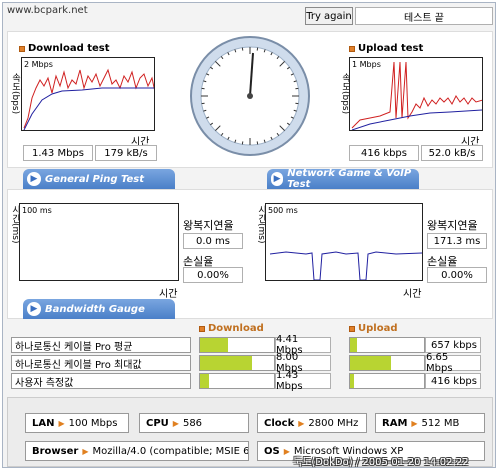 The height and width of the screenshot is (470, 500). Describe the element at coordinates (213, 275) in the screenshot. I see `ping-loss-field: 0.00%` at that location.